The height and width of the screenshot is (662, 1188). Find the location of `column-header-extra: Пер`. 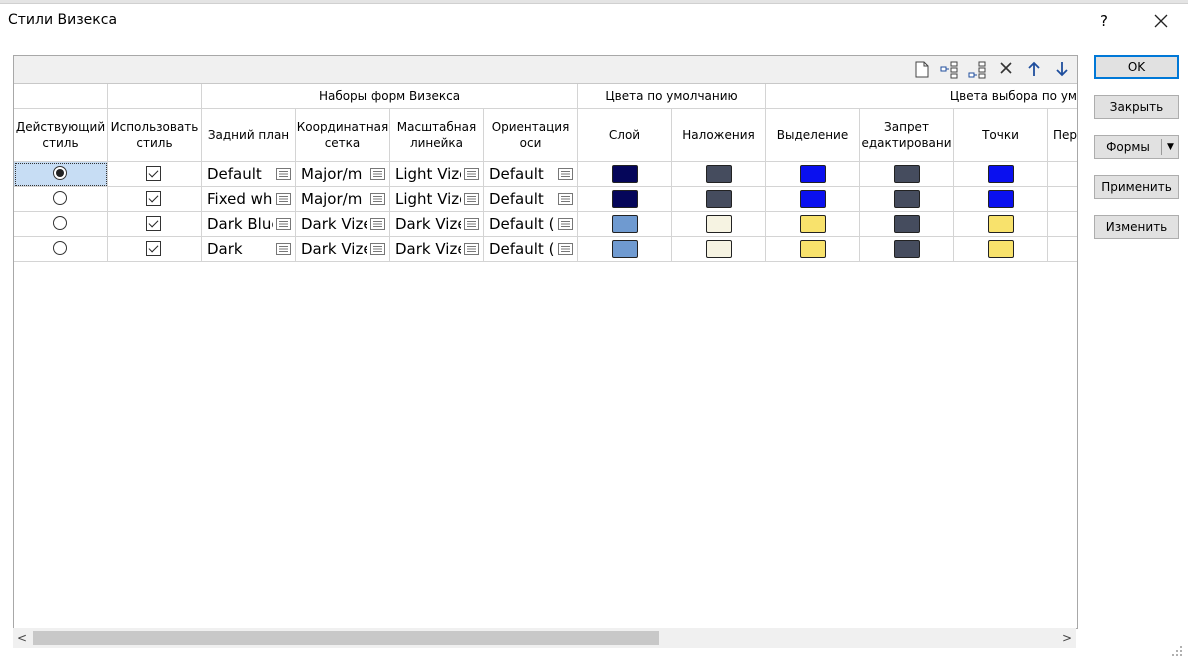

column-header-extra: Пер is located at coordinates (1062, 135).